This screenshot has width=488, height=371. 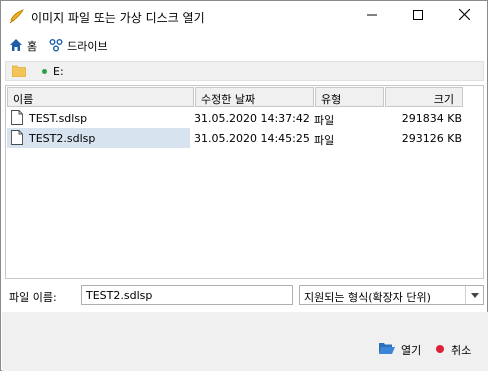 What do you see at coordinates (16, 46) in the screenshot?
I see `home-icon` at bounding box center [16, 46].